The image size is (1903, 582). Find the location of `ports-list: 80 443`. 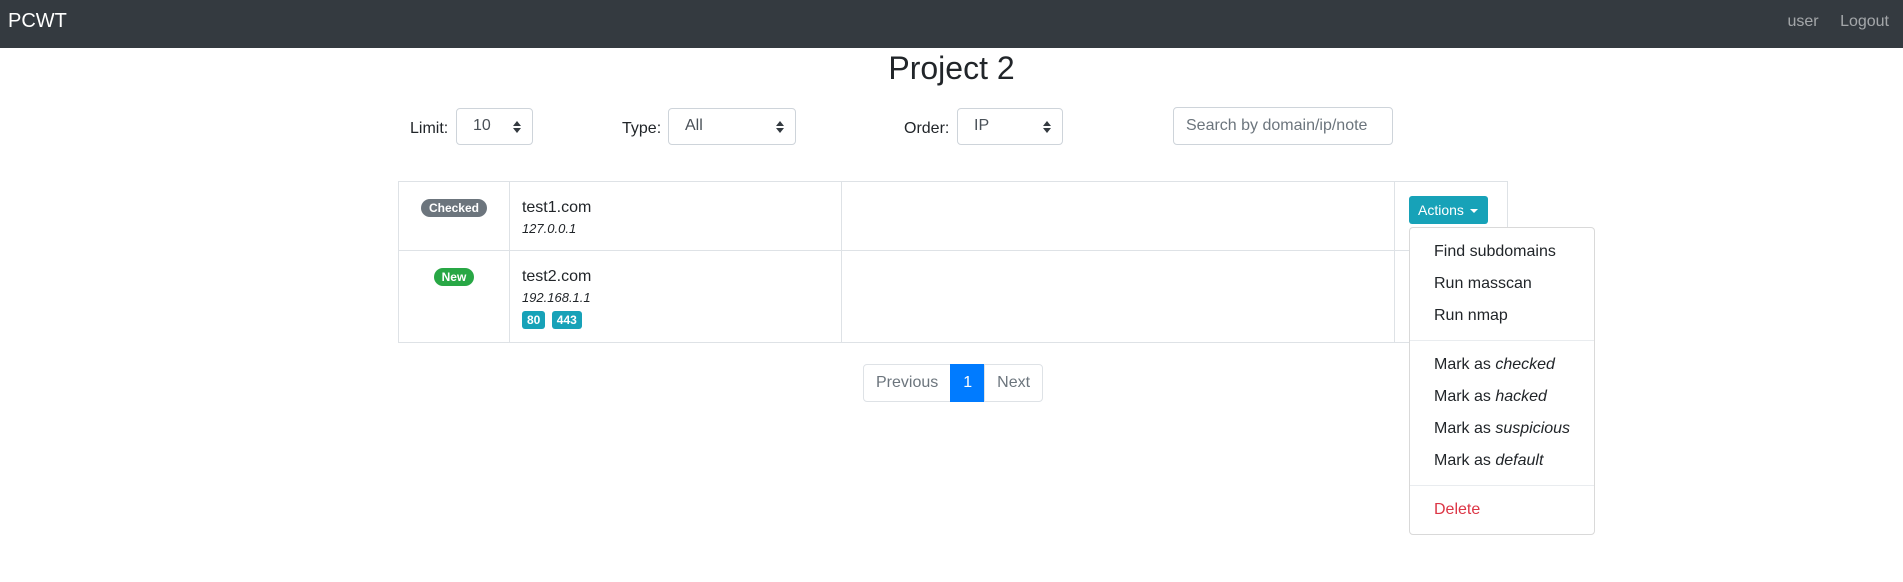

ports-list: 80 443 is located at coordinates (681, 320).